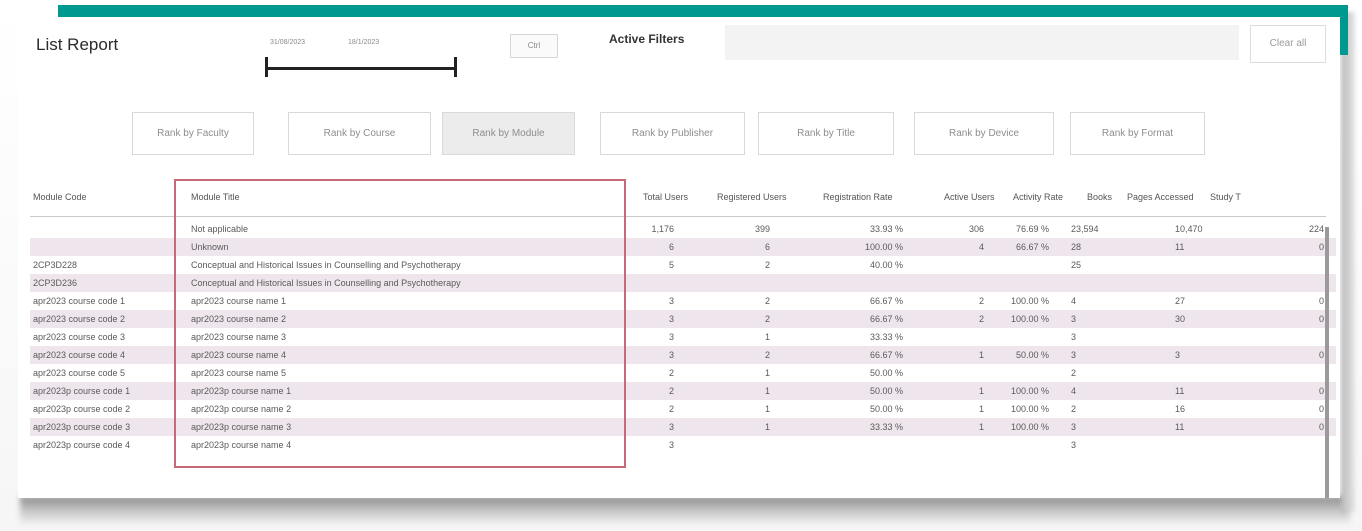 This screenshot has height=531, width=1362. Describe the element at coordinates (752, 197) in the screenshot. I see `column-header-registered-users: Registered Users` at that location.